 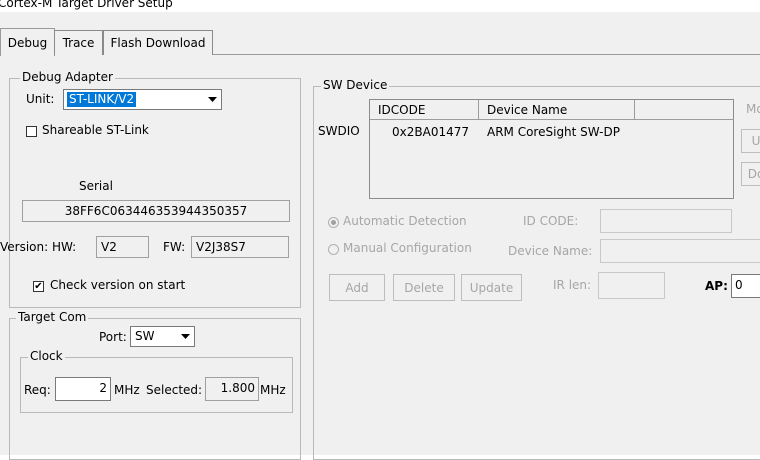 I want to click on table-cell-idcode: 0x2BA01477, so click(x=430, y=132).